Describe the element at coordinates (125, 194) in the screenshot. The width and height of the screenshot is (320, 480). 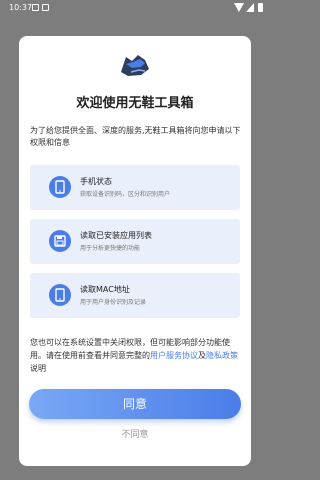
I see `permission-desc: 获取设备识别码，区分和识别用户` at that location.